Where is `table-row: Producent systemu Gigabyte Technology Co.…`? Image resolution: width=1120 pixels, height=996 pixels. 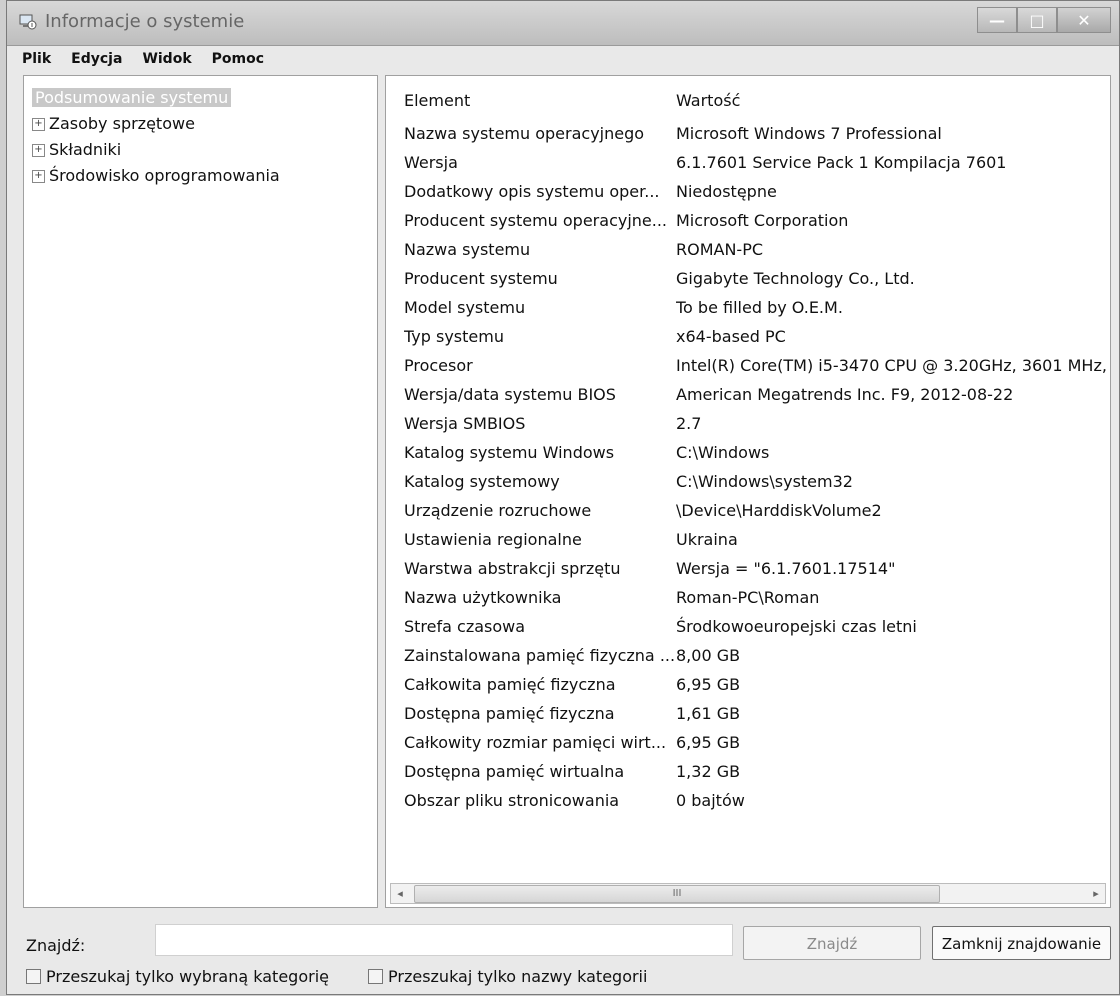
table-row: Producent systemu Gigabyte Technology Co.… is located at coordinates (748, 278).